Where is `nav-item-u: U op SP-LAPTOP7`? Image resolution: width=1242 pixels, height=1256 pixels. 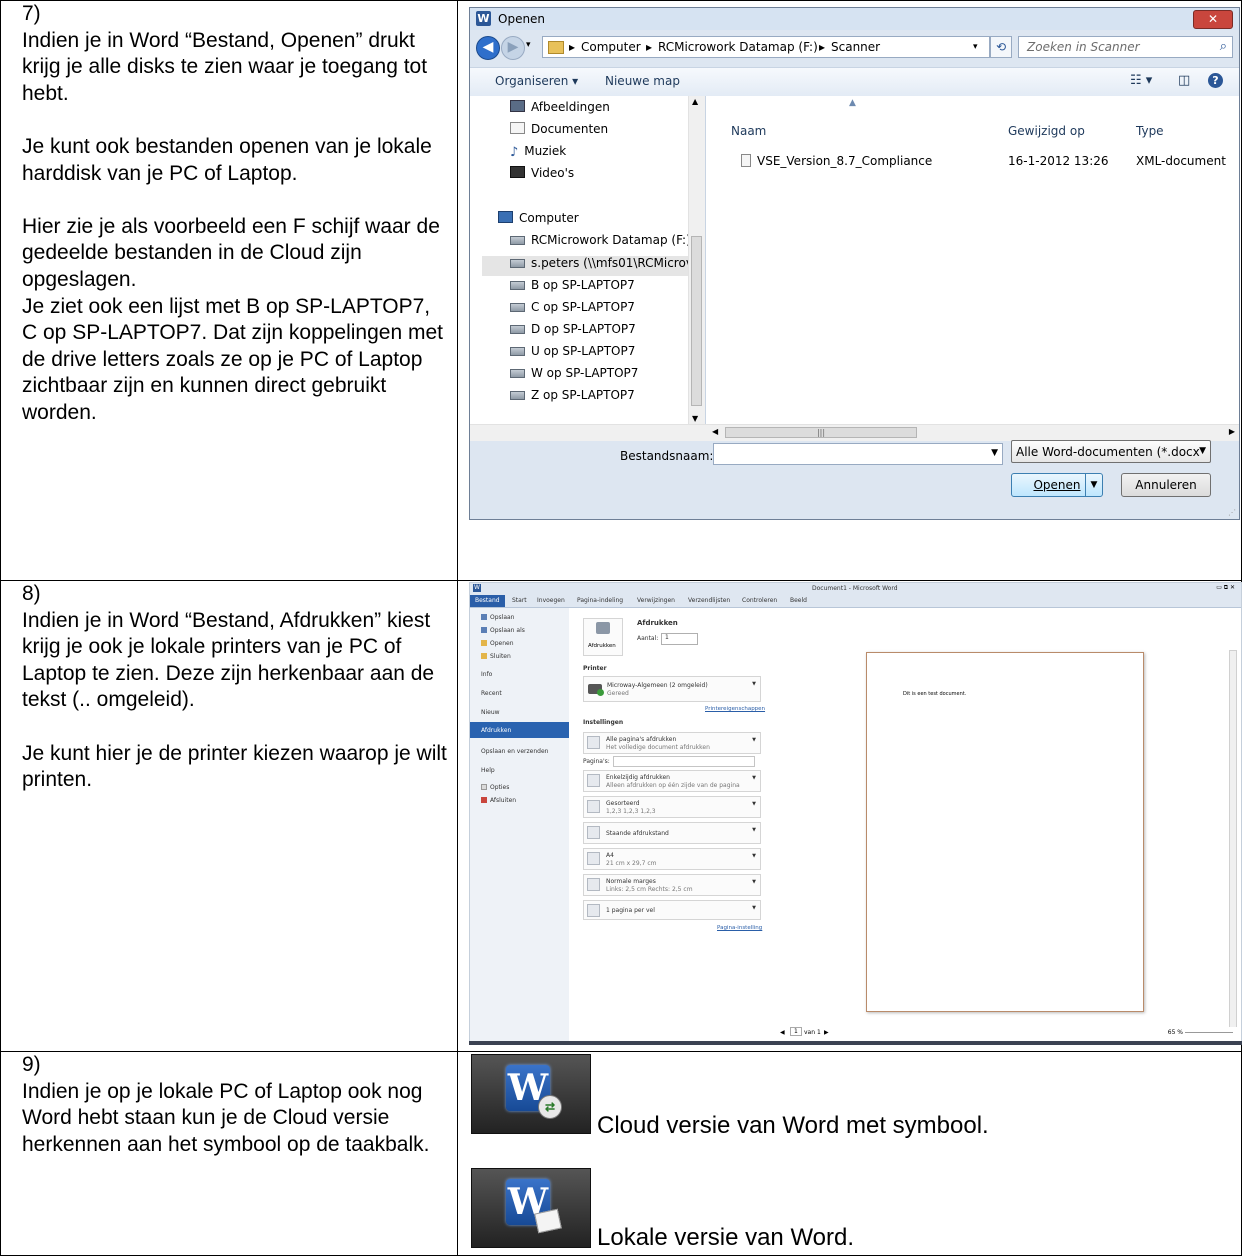 nav-item-u: U op SP-LAPTOP7 is located at coordinates (572, 351).